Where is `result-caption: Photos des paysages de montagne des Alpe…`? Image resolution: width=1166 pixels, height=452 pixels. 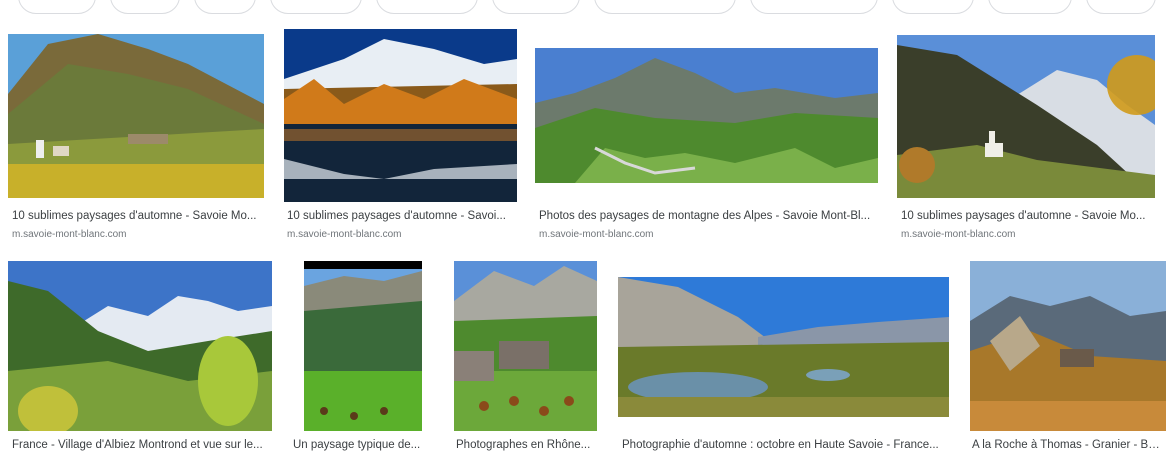
result-caption: Photos des paysages de montagne des Alpe… is located at coordinates (708, 216).